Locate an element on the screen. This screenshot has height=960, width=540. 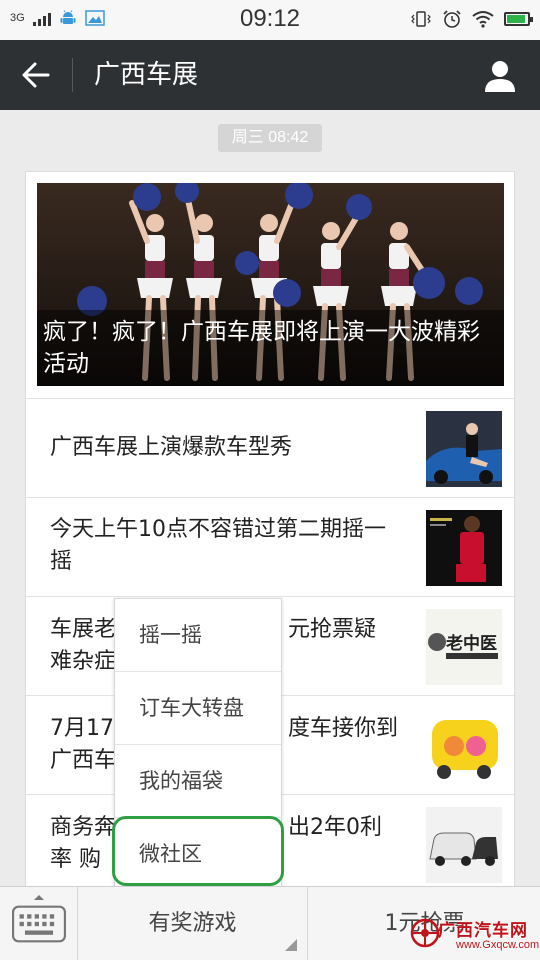
person-icon is located at coordinates (500, 69).